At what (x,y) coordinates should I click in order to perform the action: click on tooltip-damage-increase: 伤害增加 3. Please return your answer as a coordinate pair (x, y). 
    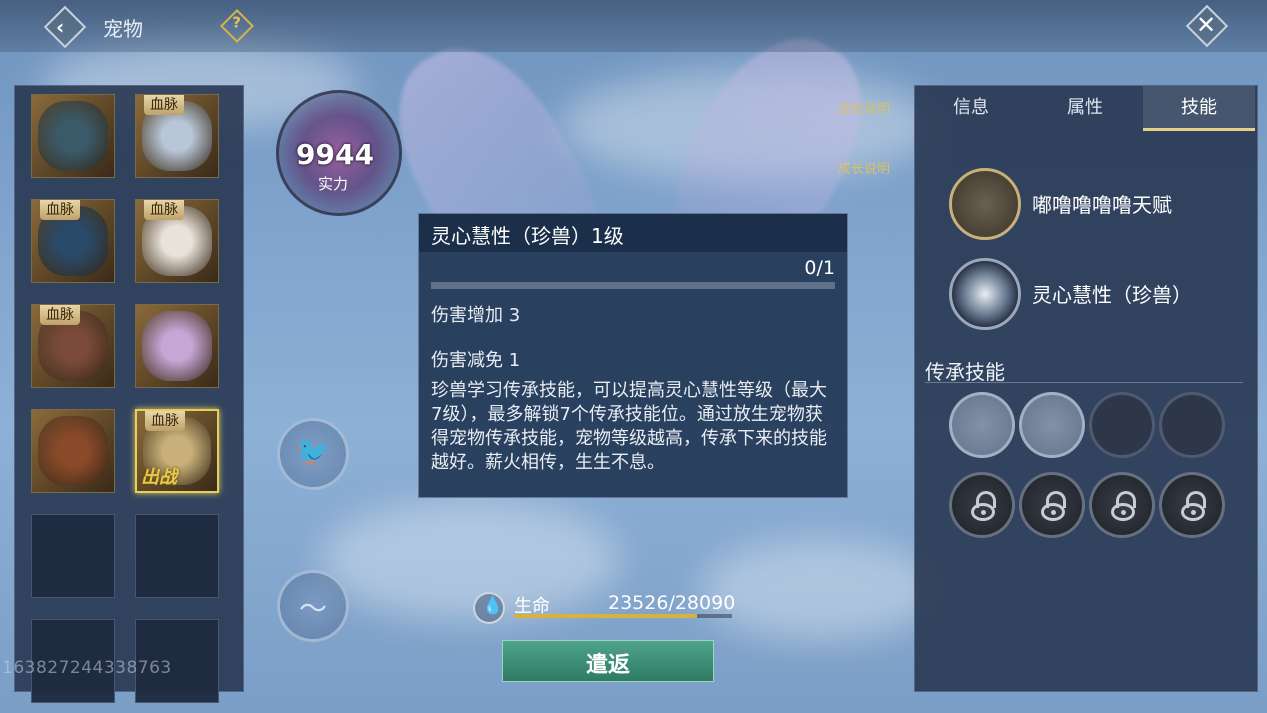
    Looking at the image, I should click on (476, 315).